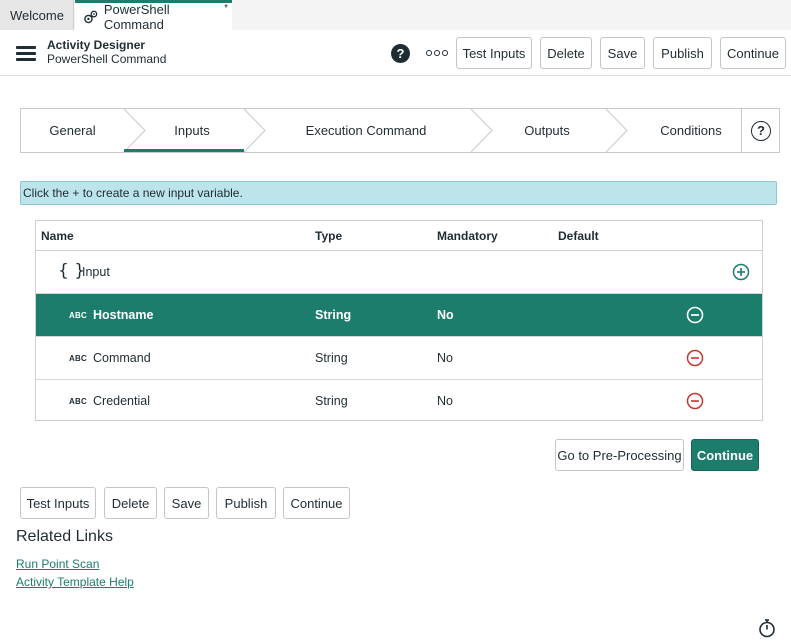 The height and width of the screenshot is (644, 791). Describe the element at coordinates (547, 130) in the screenshot. I see `step-outputs: Outputs` at that location.